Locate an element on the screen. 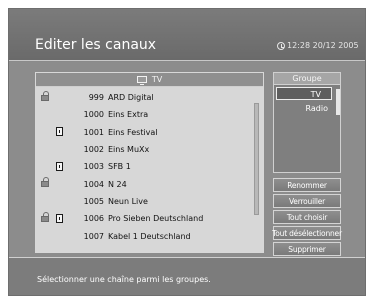  group-list: Groupe TV Radio is located at coordinates (307, 122).